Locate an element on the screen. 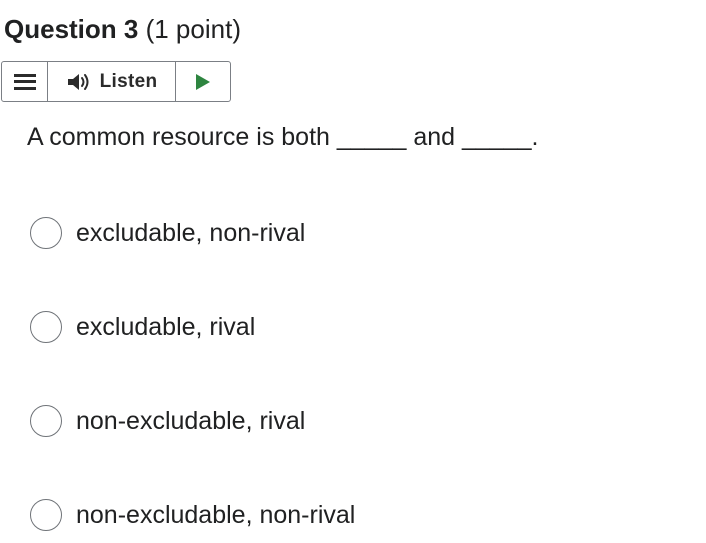  option-label: excludable, non-rival is located at coordinates (191, 233).